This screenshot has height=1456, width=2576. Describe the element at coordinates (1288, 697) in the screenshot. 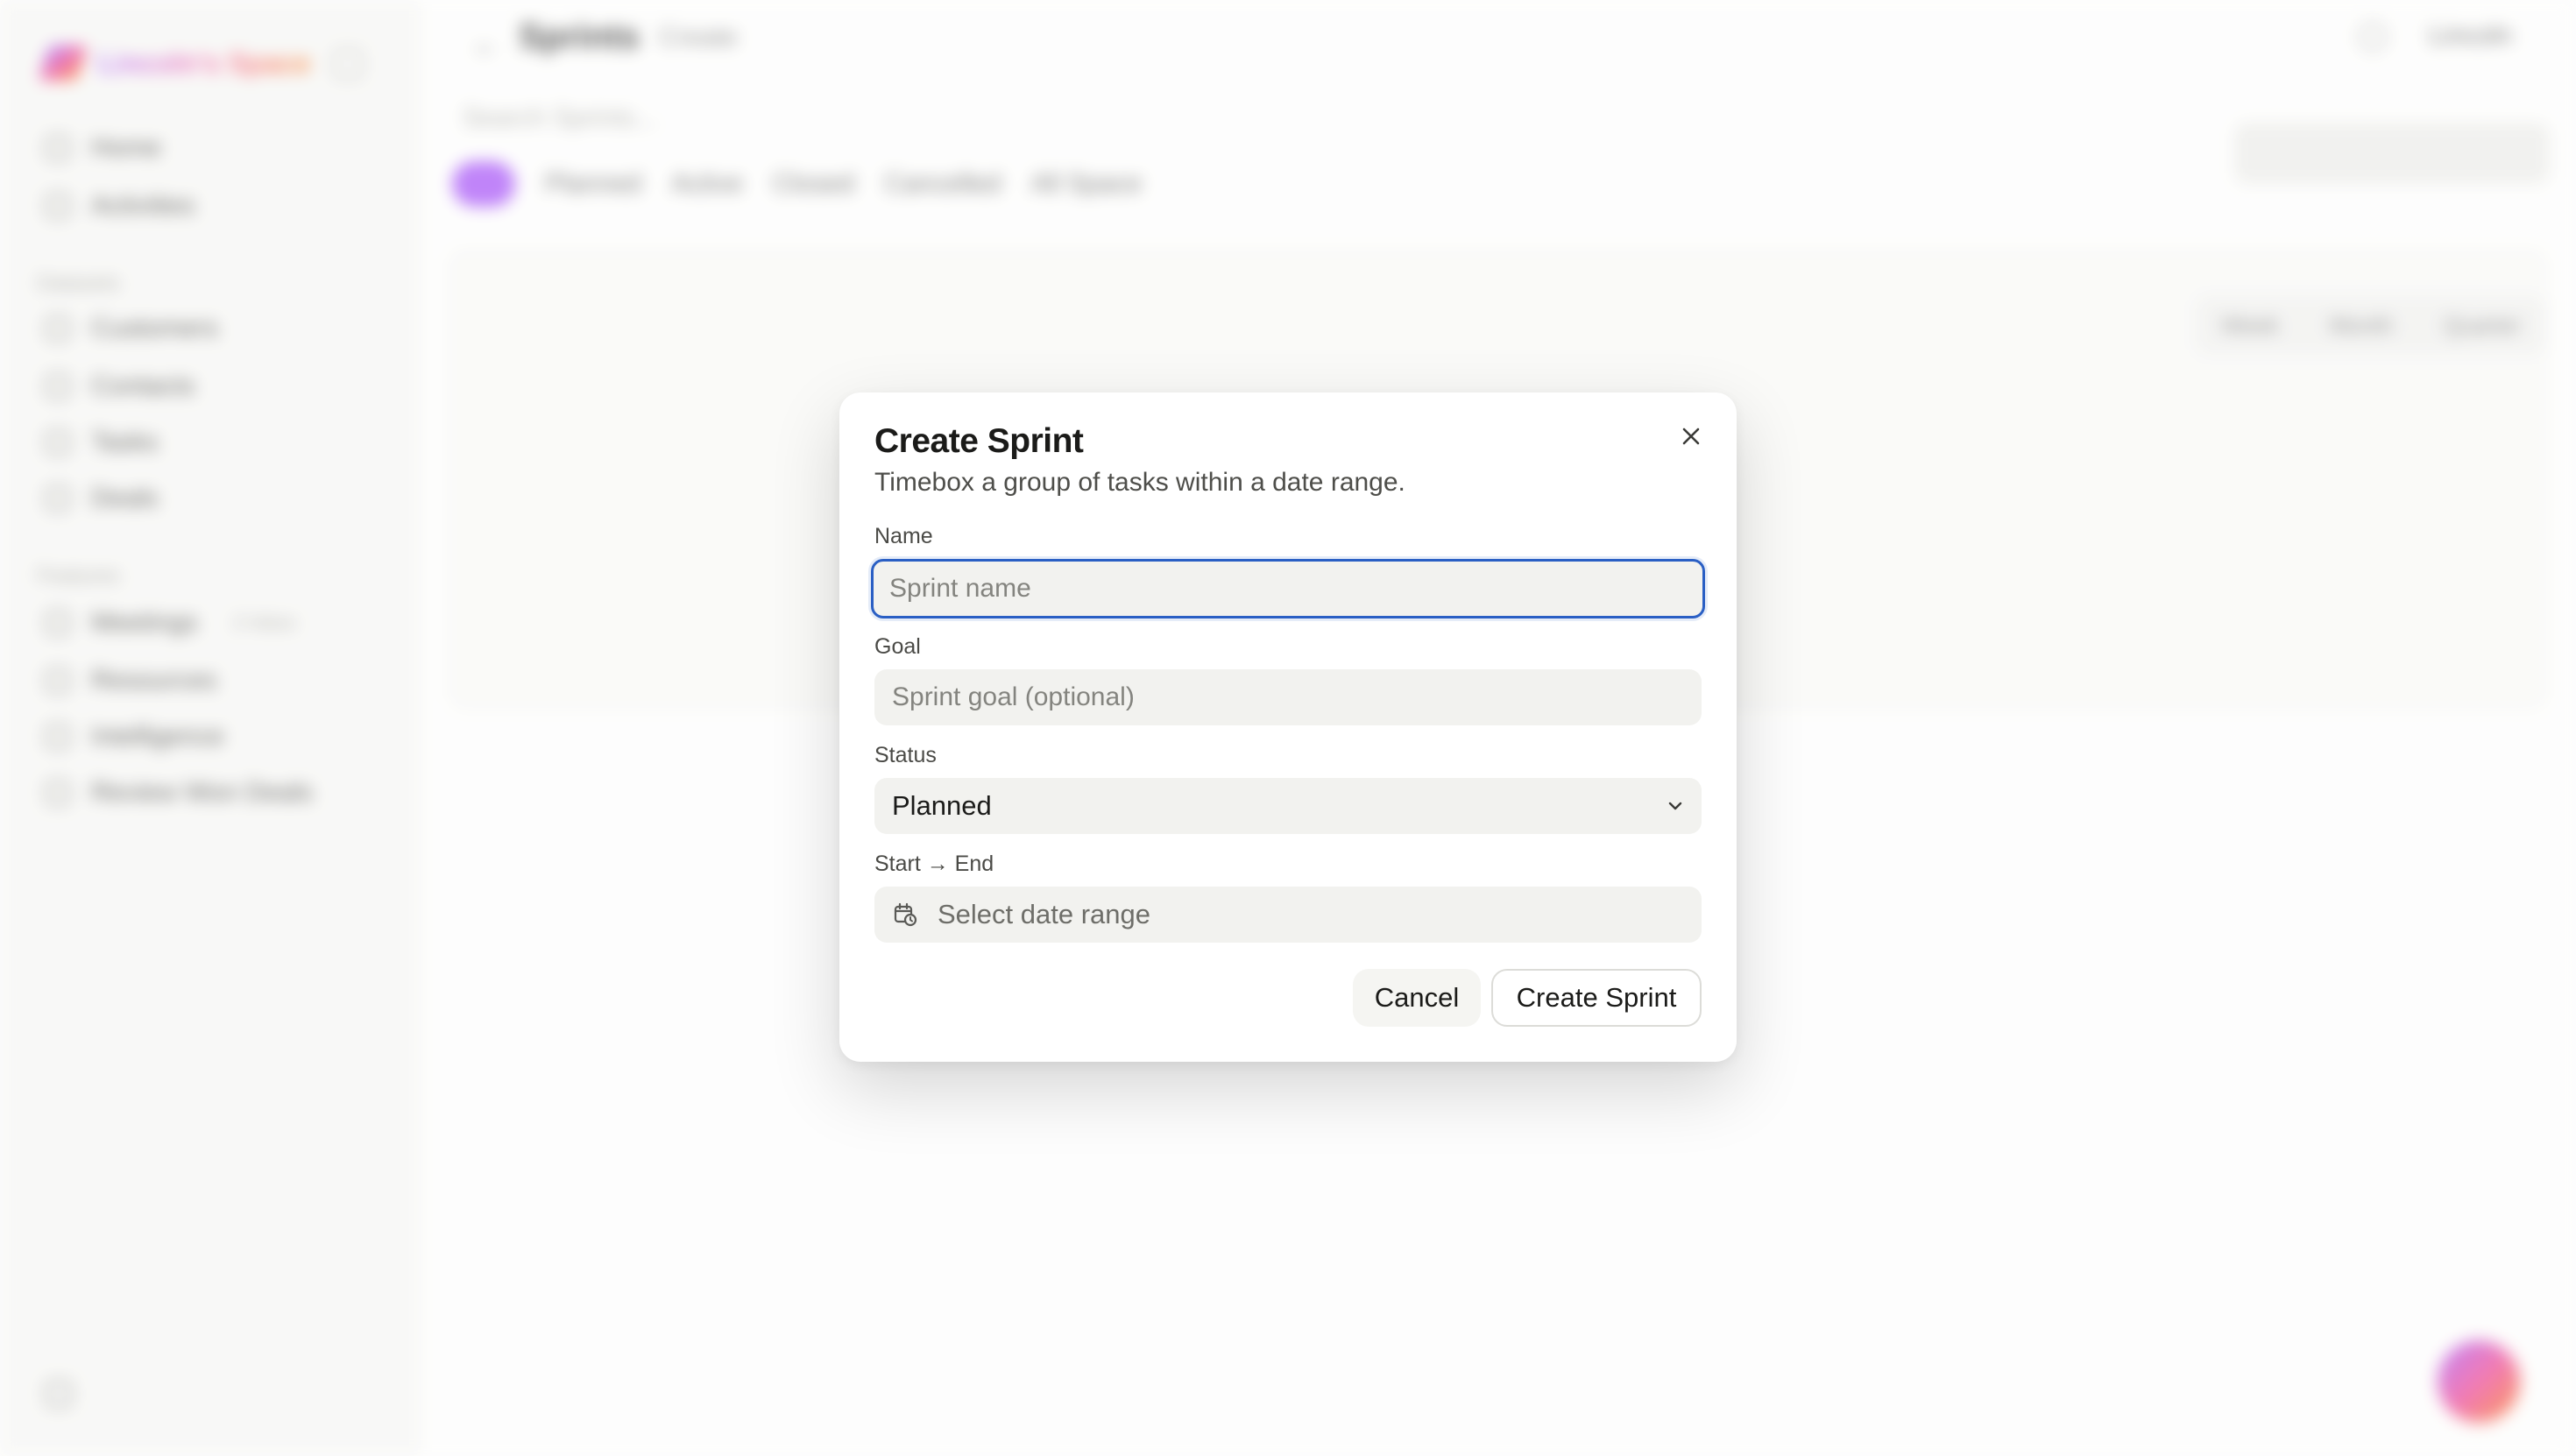

I see `sprint-goal-input` at that location.